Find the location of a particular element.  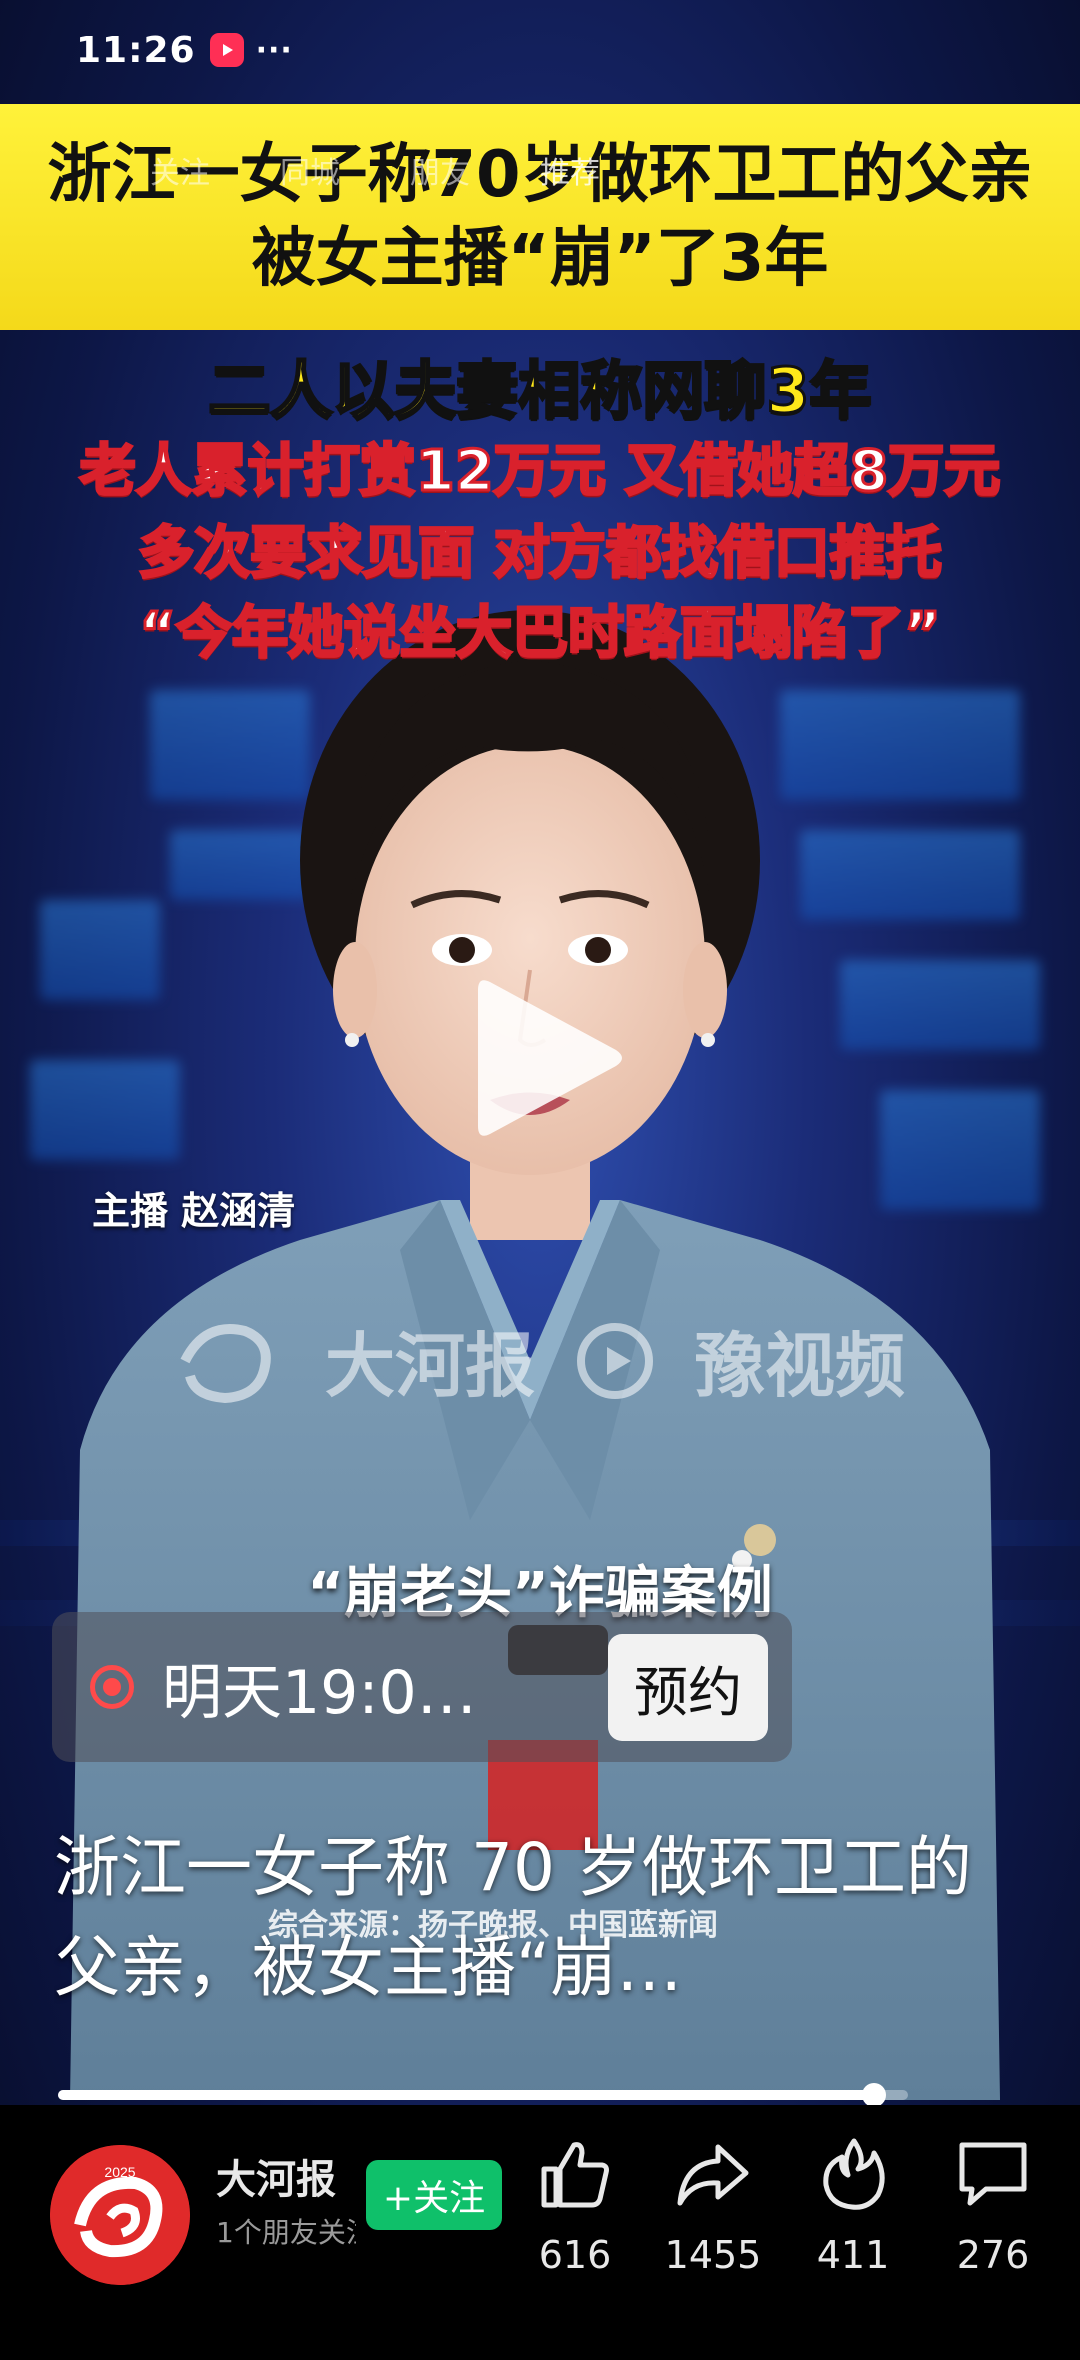

video-brand-icon is located at coordinates (615, 1360).